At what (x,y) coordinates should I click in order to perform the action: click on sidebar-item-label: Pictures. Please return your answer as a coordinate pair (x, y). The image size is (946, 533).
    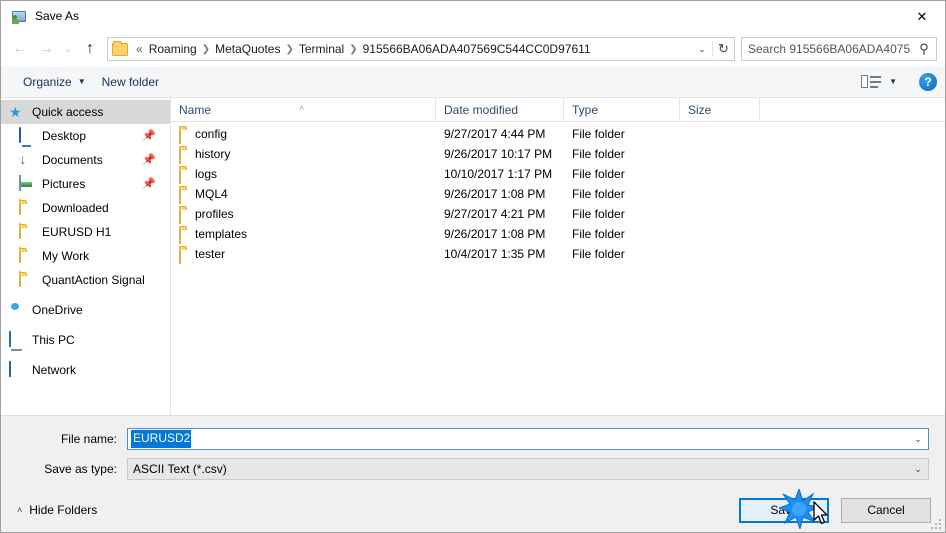
    Looking at the image, I should click on (64, 184).